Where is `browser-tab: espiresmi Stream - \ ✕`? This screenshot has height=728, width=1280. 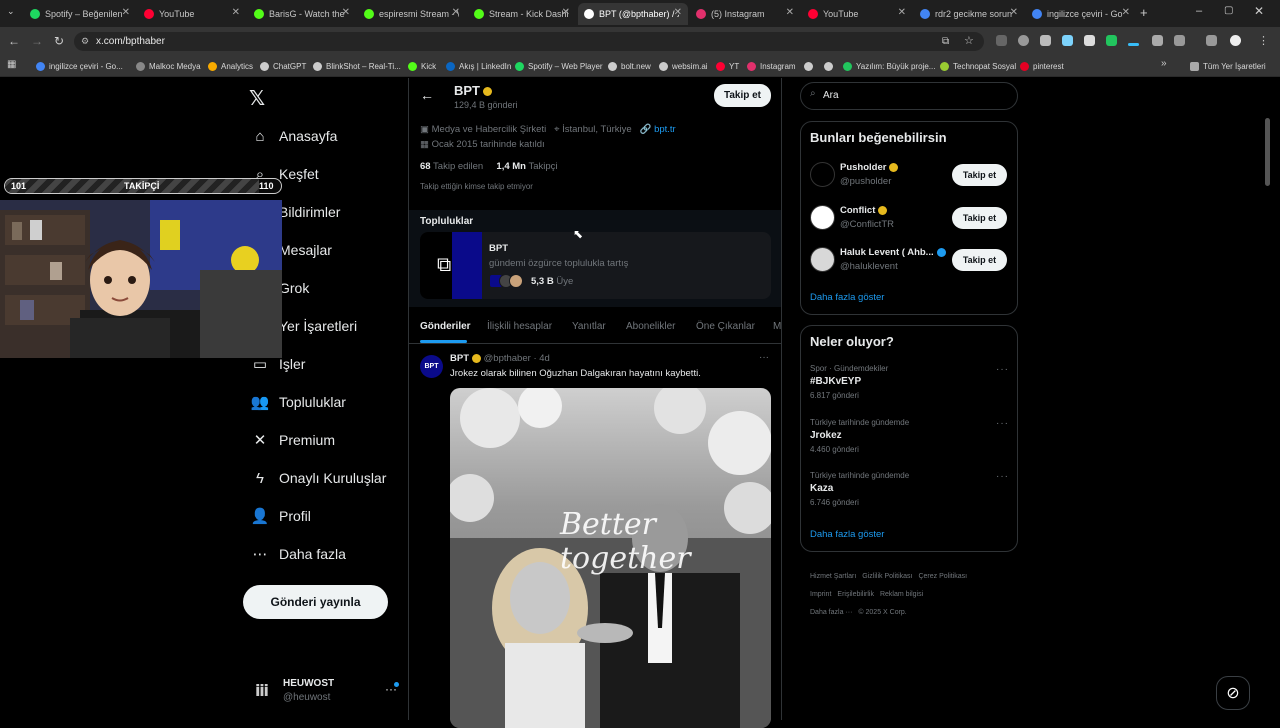 browser-tab: espiresmi Stream - \ ✕ is located at coordinates (412, 14).